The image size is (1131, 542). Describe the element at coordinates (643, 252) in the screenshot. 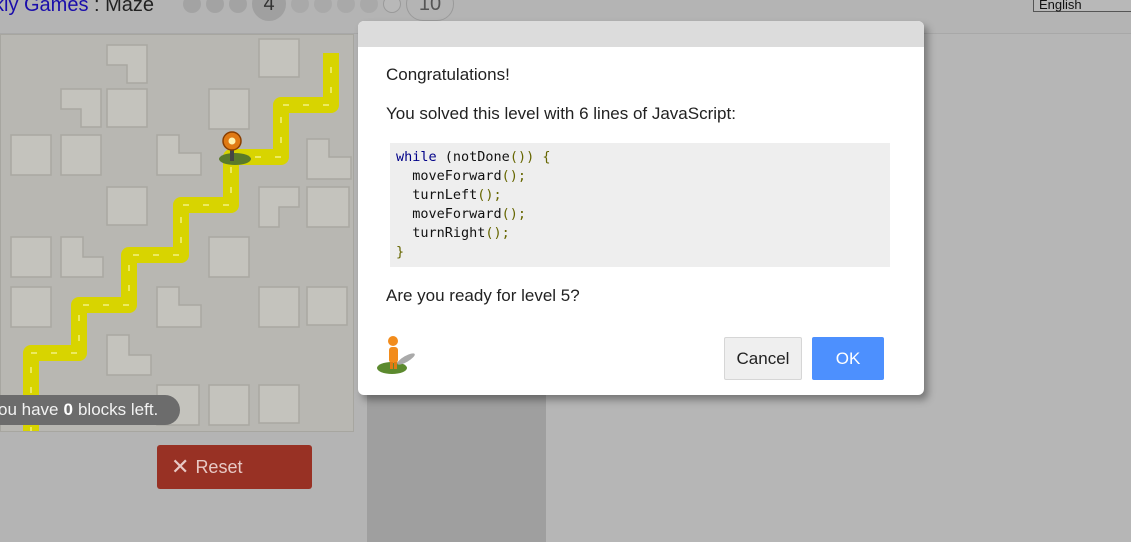

I see `code-line: }` at that location.